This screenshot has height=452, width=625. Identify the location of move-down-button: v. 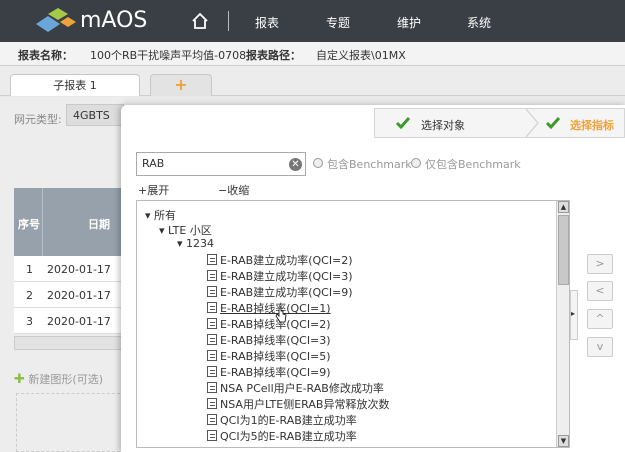
(600, 347).